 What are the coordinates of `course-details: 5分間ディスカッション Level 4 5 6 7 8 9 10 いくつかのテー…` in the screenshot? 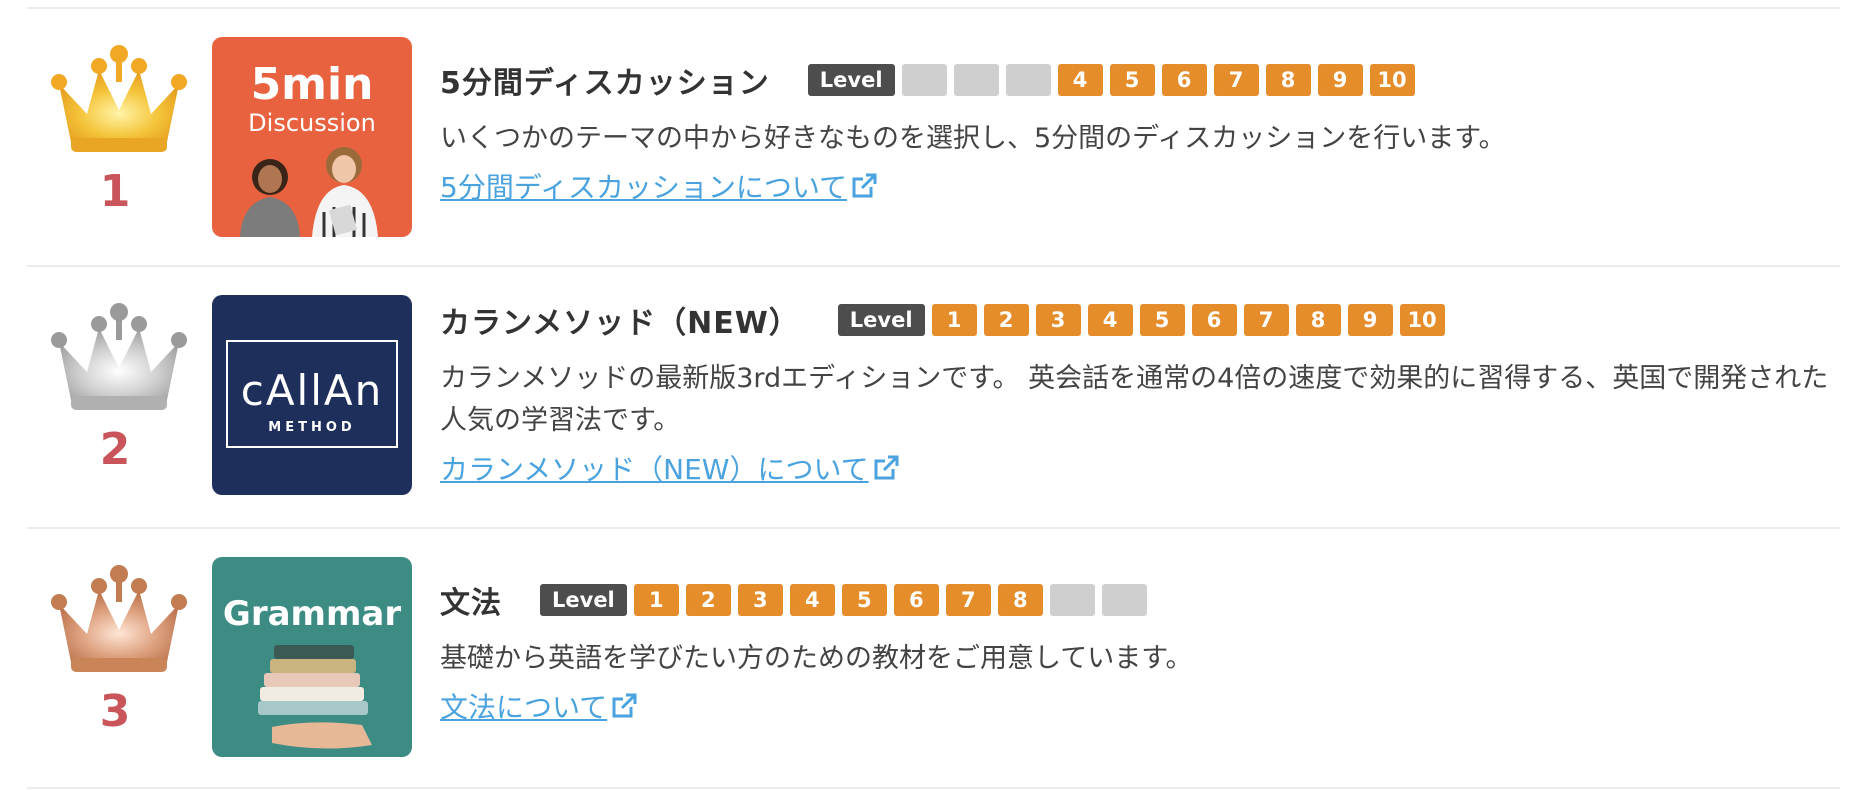 It's located at (1135, 133).